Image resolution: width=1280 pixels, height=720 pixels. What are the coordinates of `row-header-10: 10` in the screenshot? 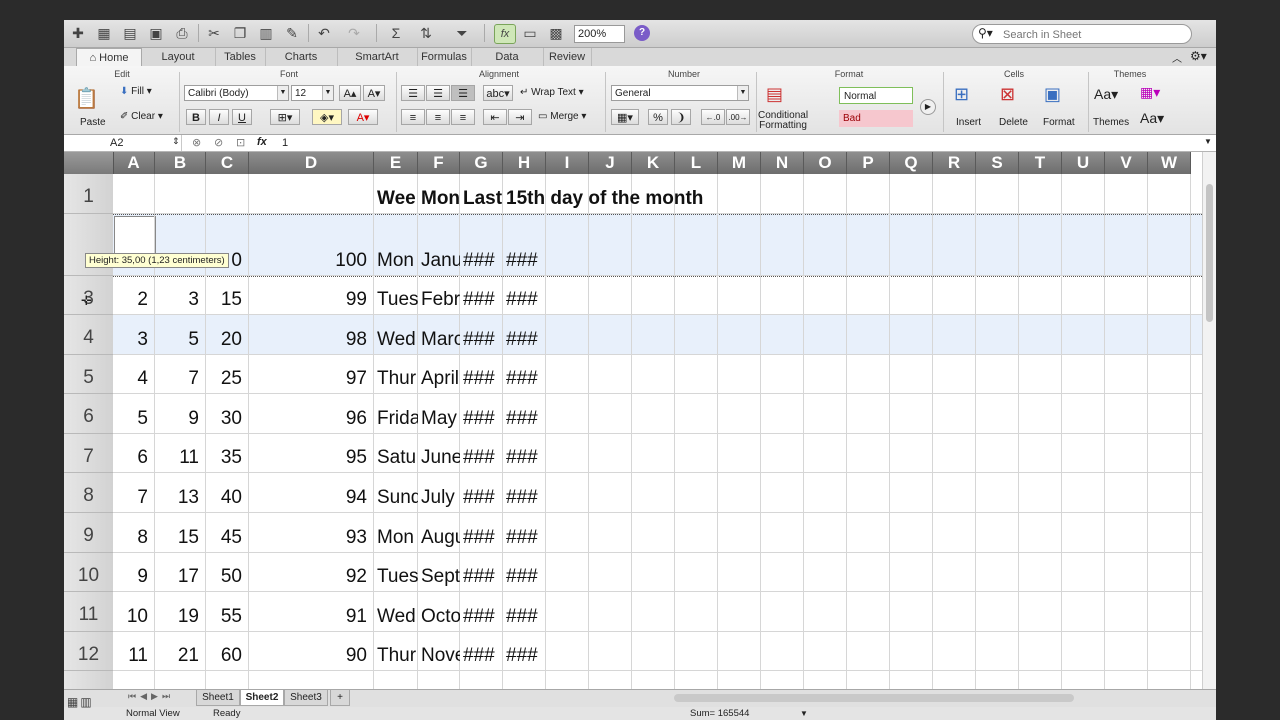 It's located at (88, 572).